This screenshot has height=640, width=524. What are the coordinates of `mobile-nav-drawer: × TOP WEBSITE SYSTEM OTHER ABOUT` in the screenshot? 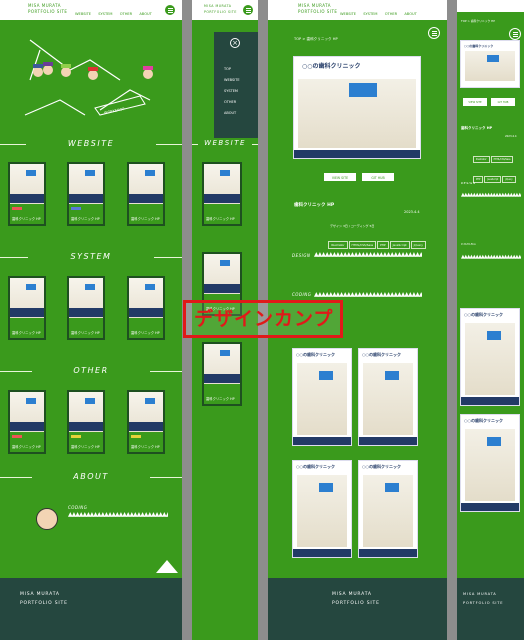 It's located at (236, 85).